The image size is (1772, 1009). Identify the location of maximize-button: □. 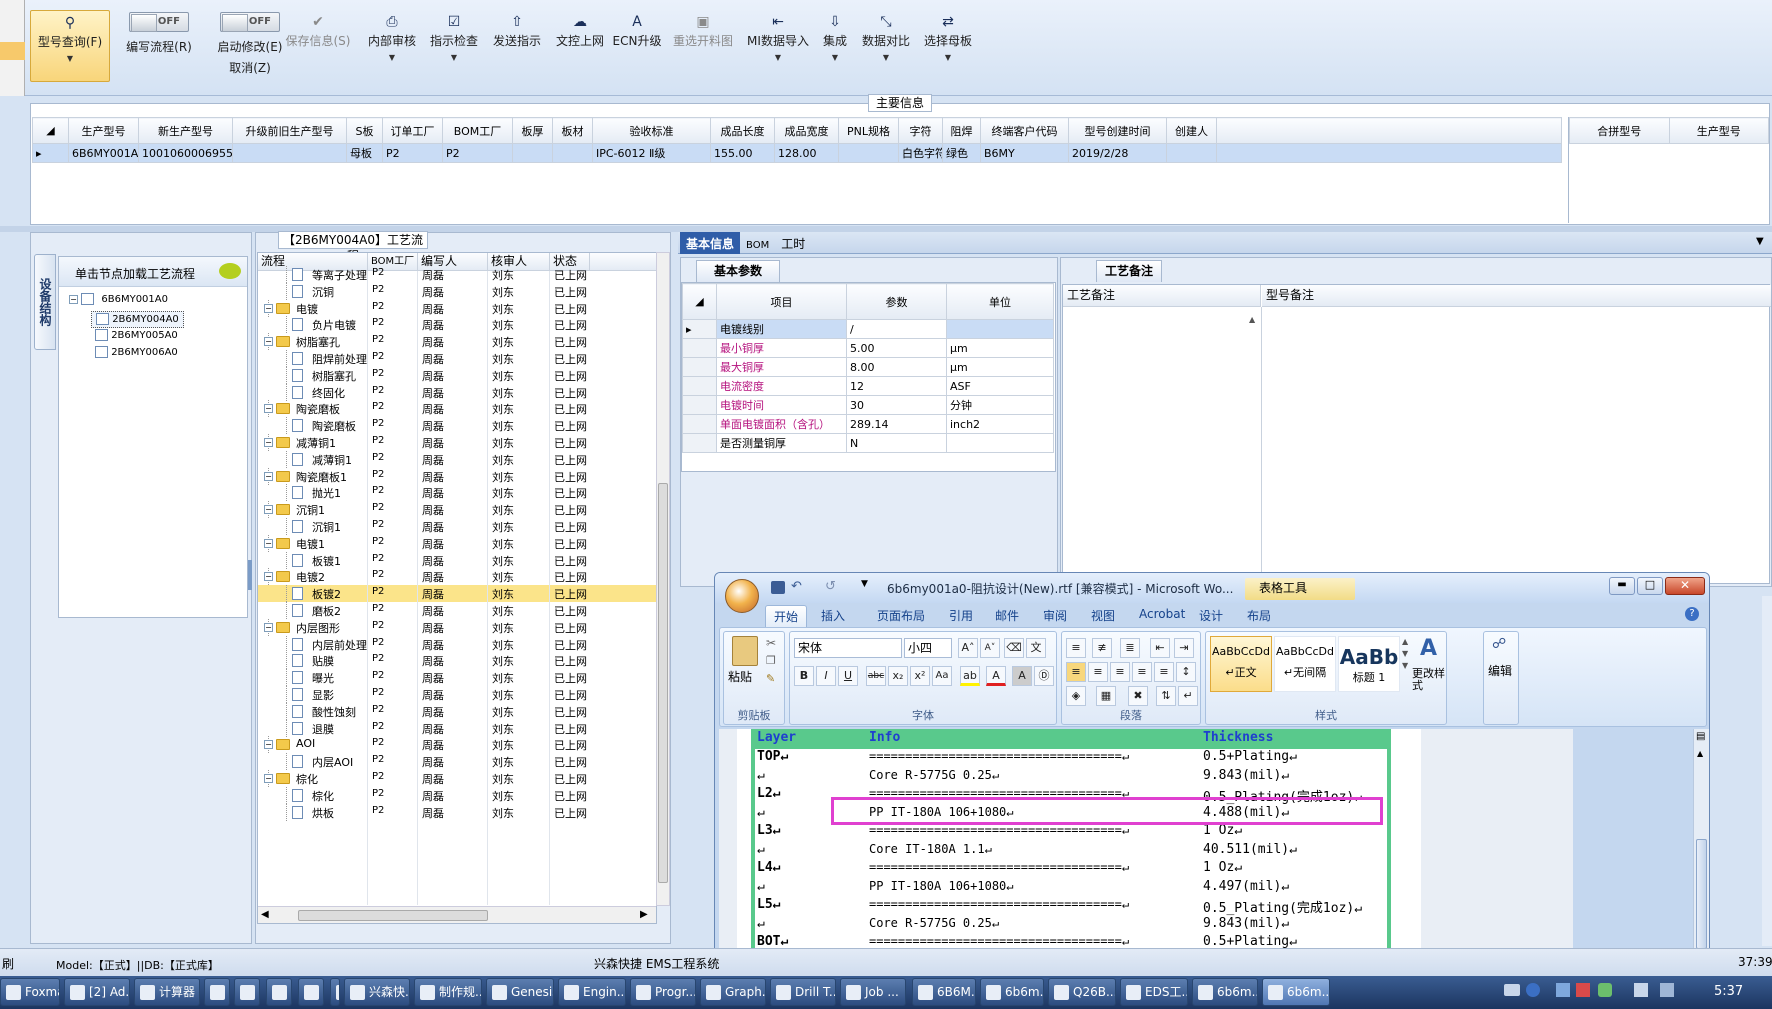
(1650, 586).